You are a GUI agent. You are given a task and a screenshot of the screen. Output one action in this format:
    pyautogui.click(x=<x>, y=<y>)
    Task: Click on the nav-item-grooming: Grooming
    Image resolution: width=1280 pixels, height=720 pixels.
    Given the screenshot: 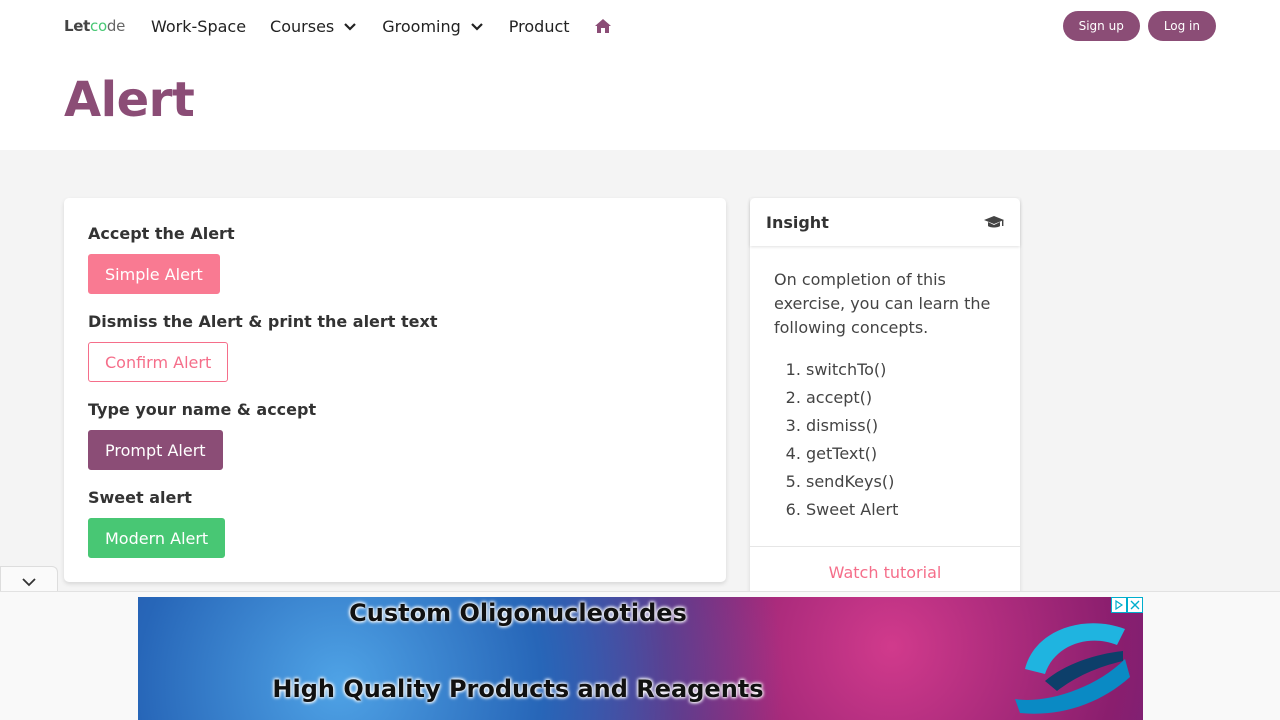 What is the action you would take?
    pyautogui.click(x=433, y=26)
    